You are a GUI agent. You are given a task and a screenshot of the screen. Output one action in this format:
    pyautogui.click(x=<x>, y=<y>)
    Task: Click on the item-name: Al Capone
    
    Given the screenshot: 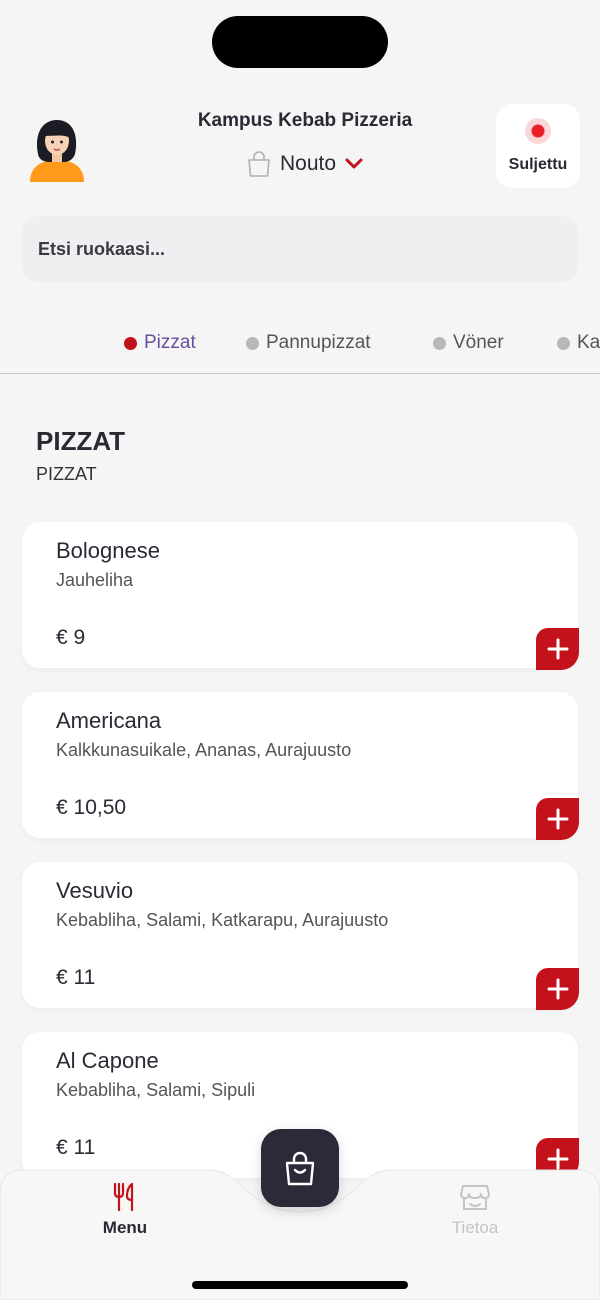 What is the action you would take?
    pyautogui.click(x=107, y=1060)
    